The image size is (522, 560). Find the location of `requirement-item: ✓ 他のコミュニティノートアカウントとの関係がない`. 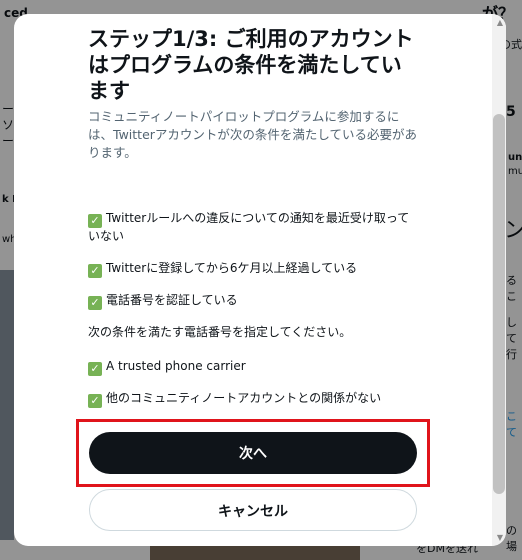

requirement-item: ✓ 他のコミュニティノートアカウントとの関係がない is located at coordinates (253, 399).